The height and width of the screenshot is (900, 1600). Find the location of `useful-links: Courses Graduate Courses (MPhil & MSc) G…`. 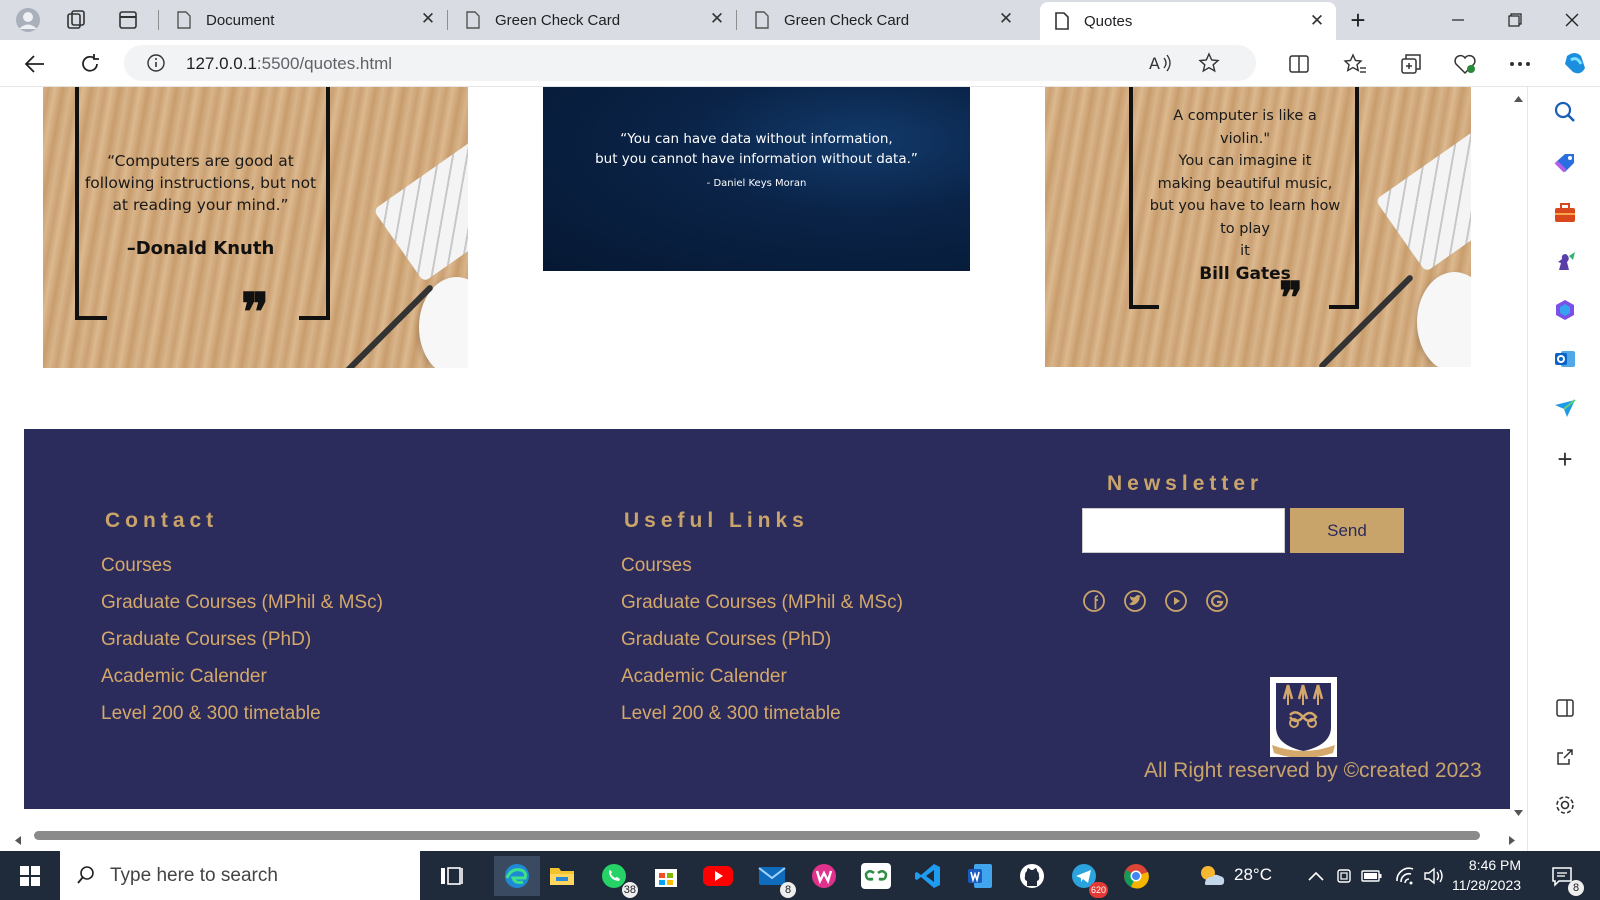

useful-links: Courses Graduate Courses (MPhil & MSc) G… is located at coordinates (762, 647).